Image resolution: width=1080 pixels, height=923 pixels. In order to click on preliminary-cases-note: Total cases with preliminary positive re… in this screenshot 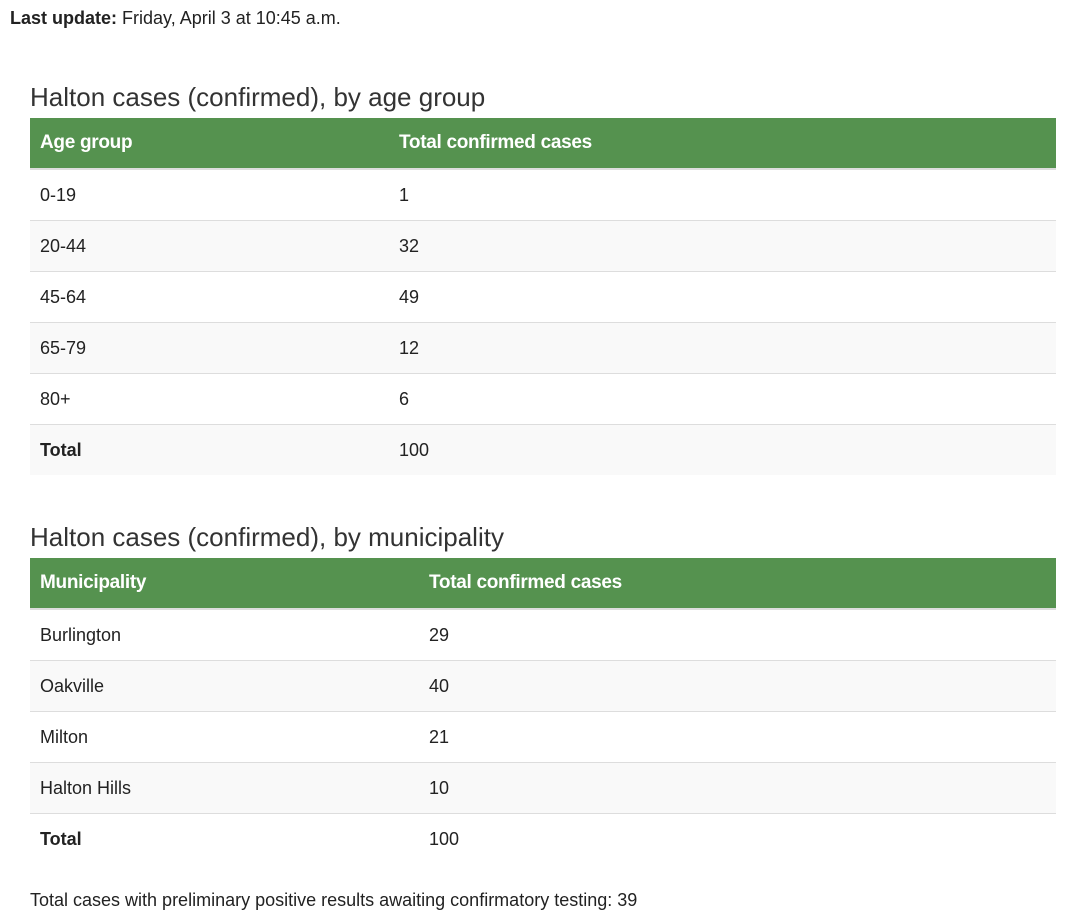, I will do `click(334, 900)`.